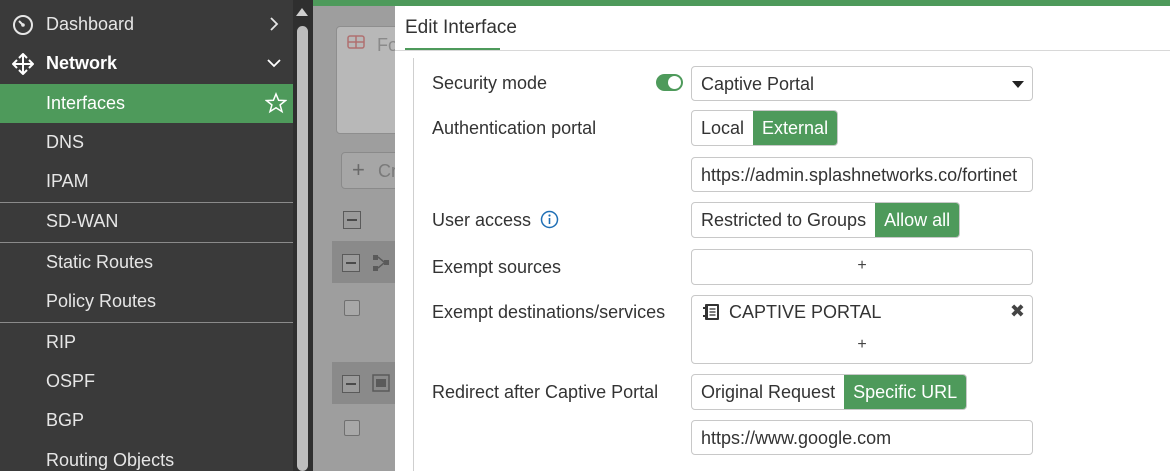 Image resolution: width=1170 pixels, height=471 pixels. I want to click on exempt-destinations-add-button: +, so click(862, 345).